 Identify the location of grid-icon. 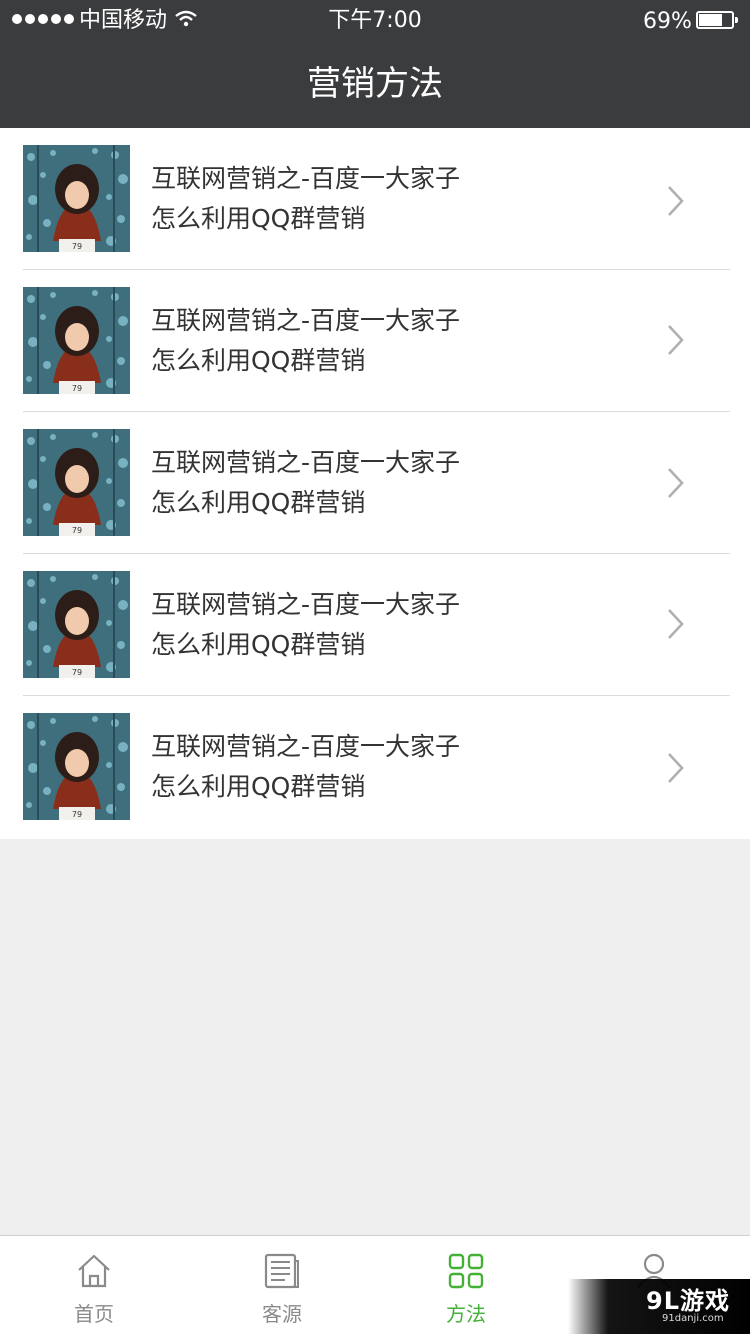
(466, 1271).